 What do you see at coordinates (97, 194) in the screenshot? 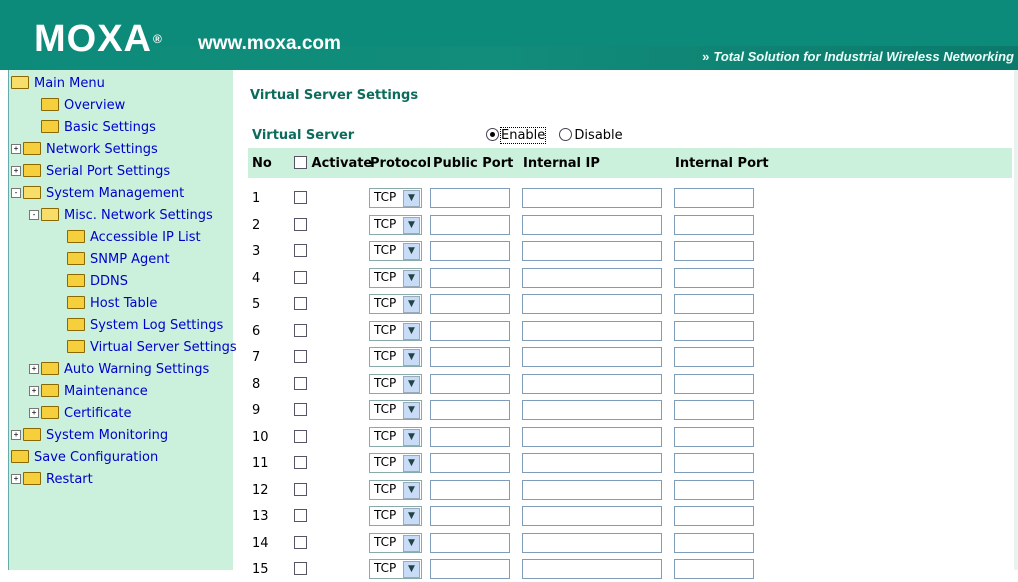
I see `sidebar-item: - System Management` at bounding box center [97, 194].